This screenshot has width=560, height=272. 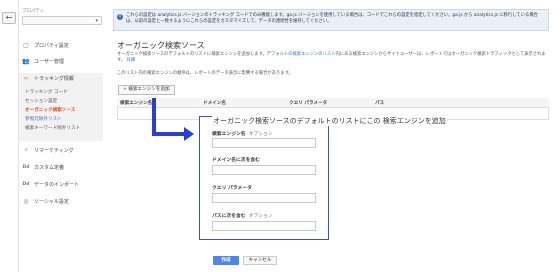 I want to click on path-contains-input, so click(x=264, y=226).